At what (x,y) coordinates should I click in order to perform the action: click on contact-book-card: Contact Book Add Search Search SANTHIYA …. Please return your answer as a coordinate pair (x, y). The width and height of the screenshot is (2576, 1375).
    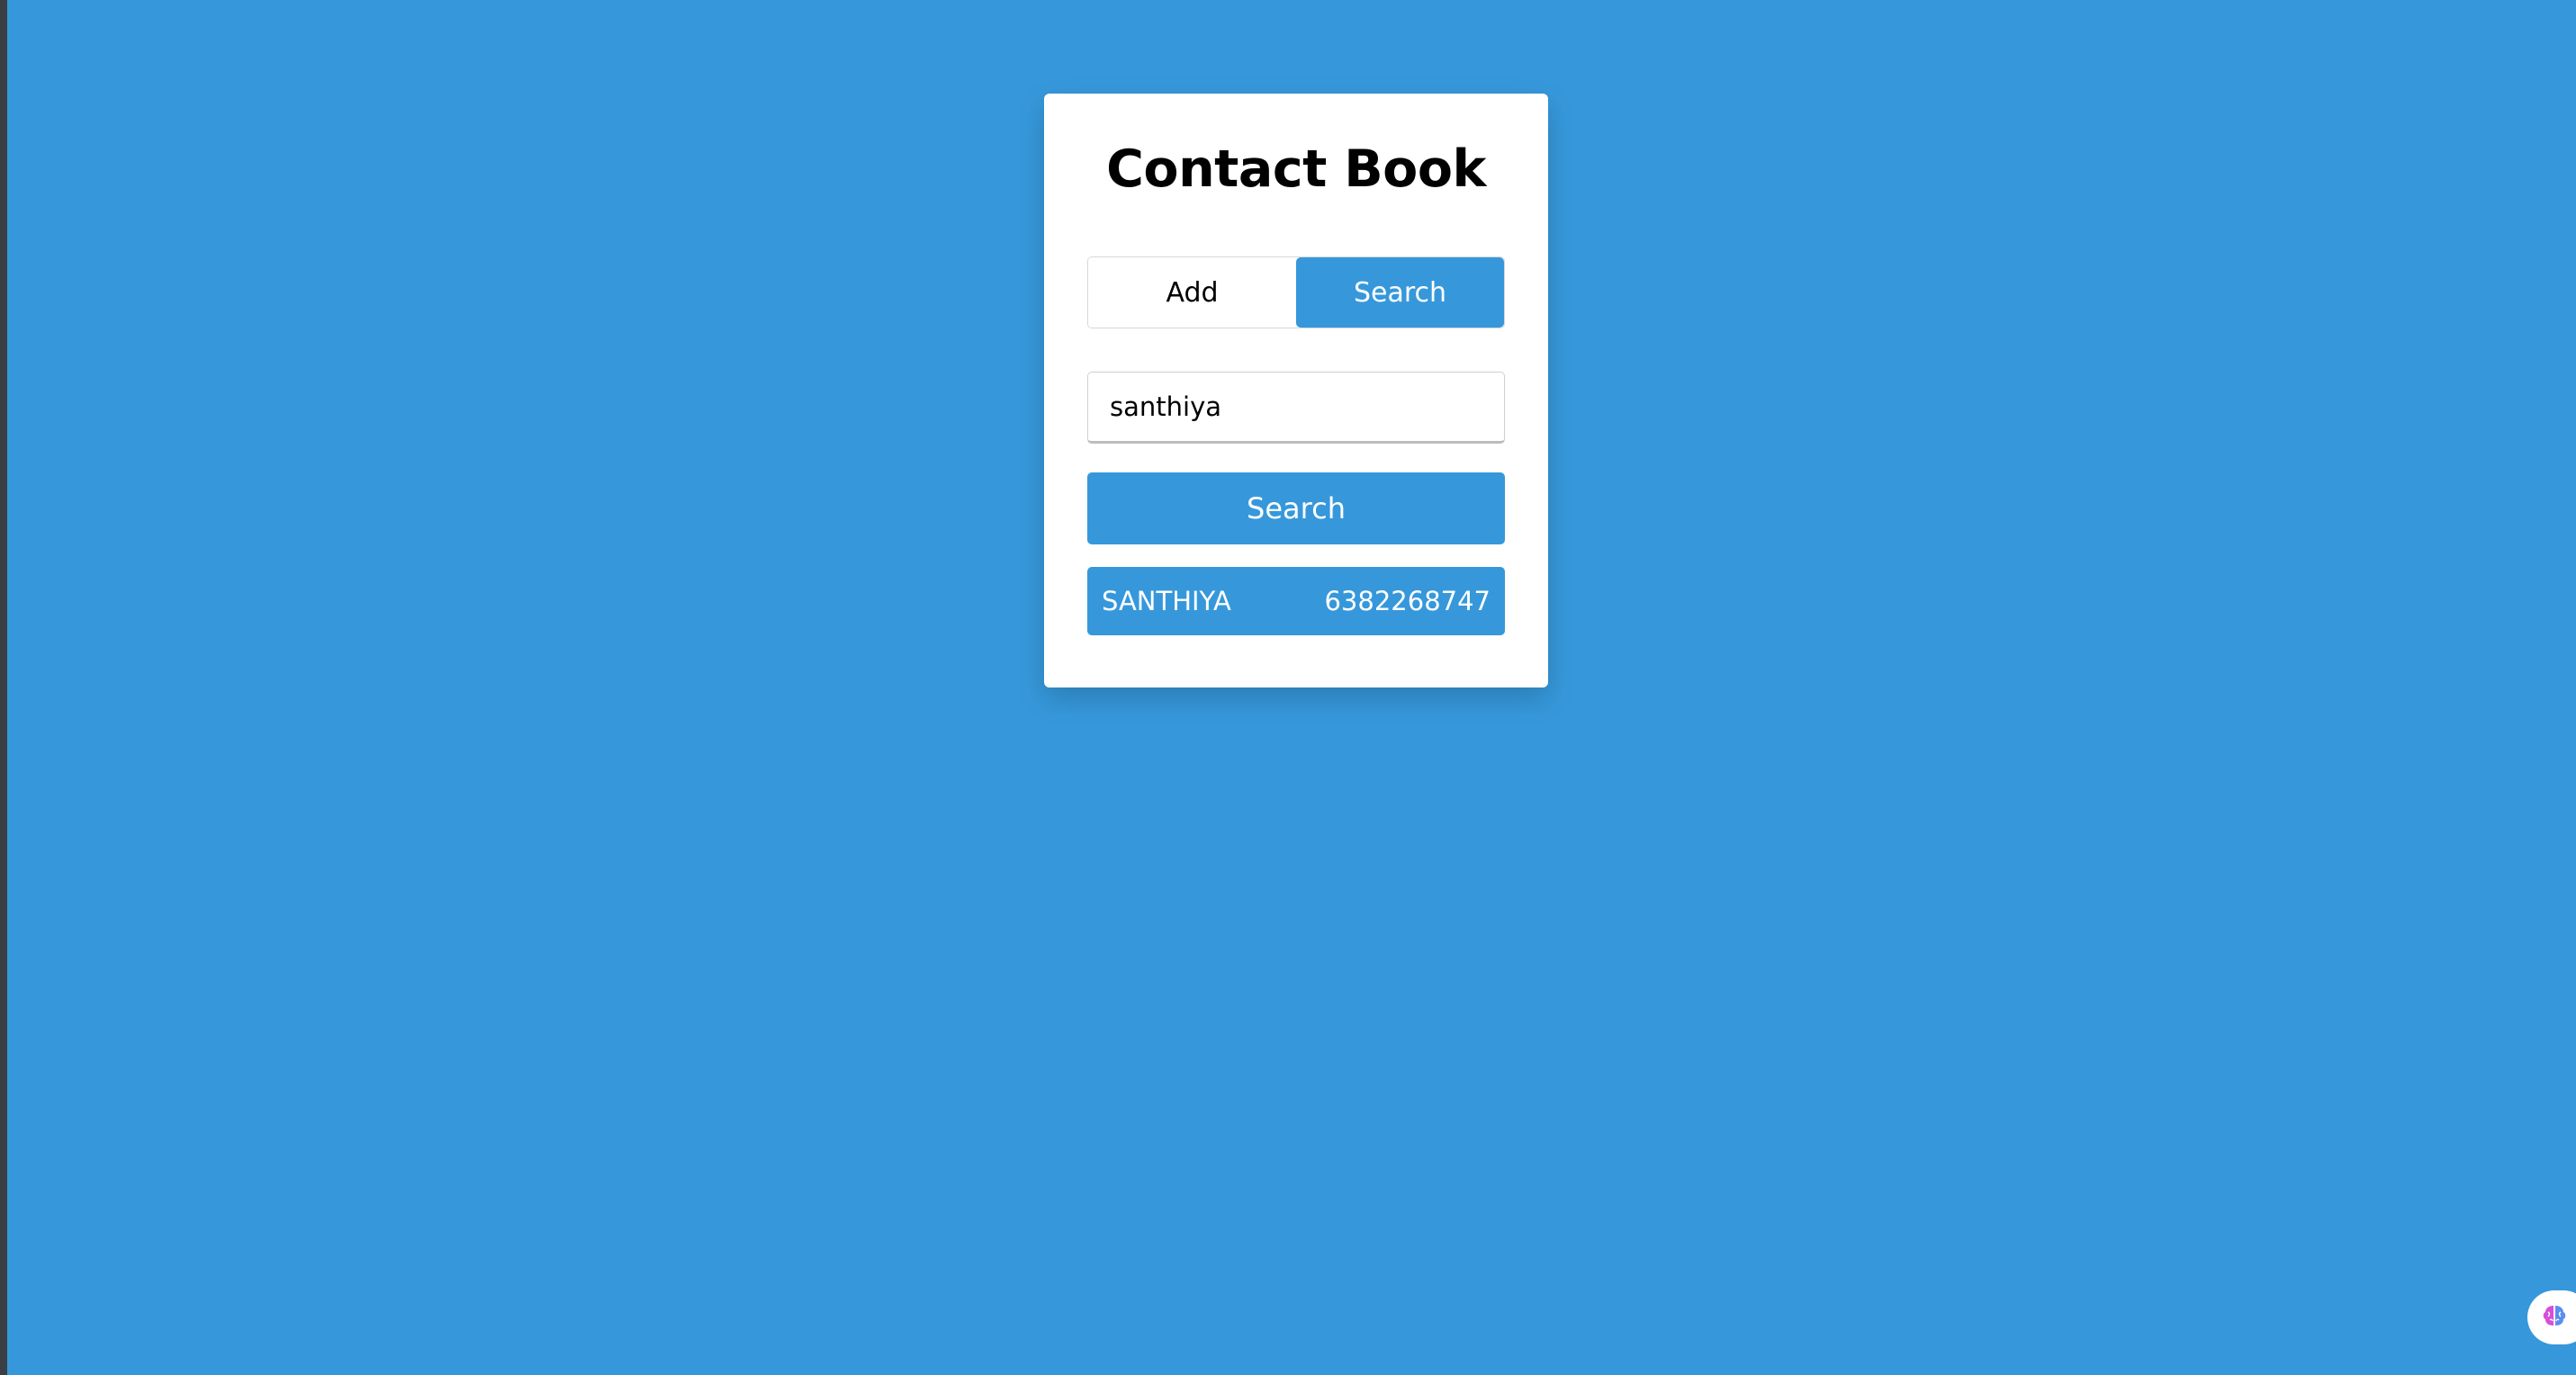
    Looking at the image, I should click on (1296, 391).